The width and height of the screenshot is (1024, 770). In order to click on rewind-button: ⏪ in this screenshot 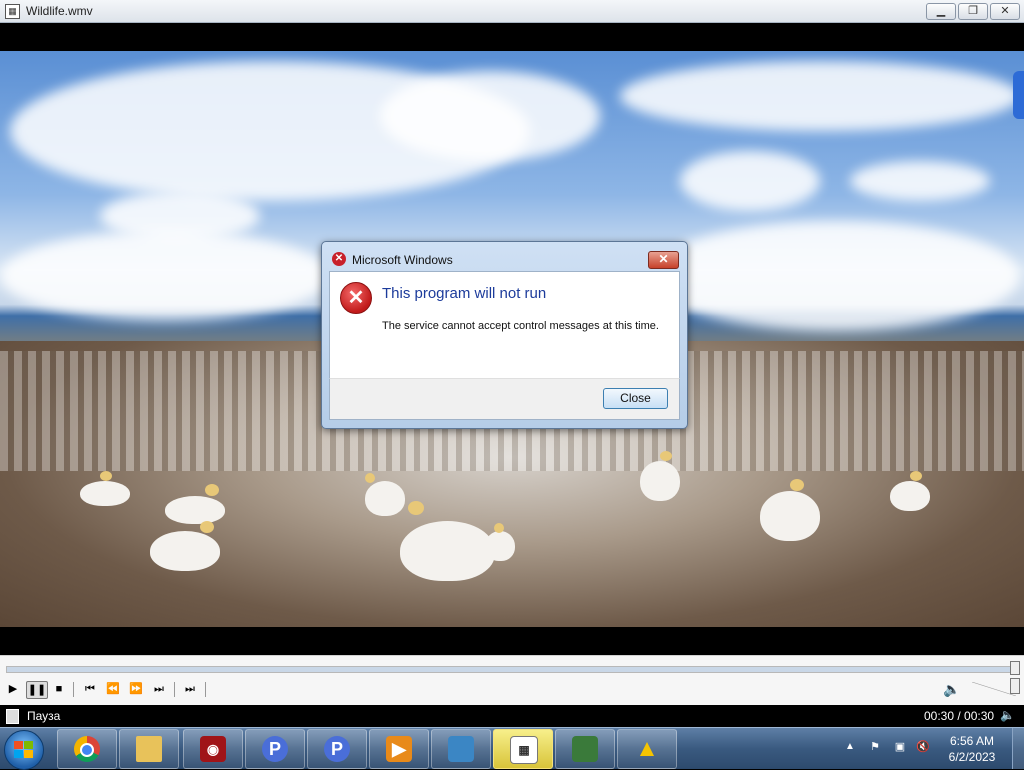, I will do `click(113, 689)`.